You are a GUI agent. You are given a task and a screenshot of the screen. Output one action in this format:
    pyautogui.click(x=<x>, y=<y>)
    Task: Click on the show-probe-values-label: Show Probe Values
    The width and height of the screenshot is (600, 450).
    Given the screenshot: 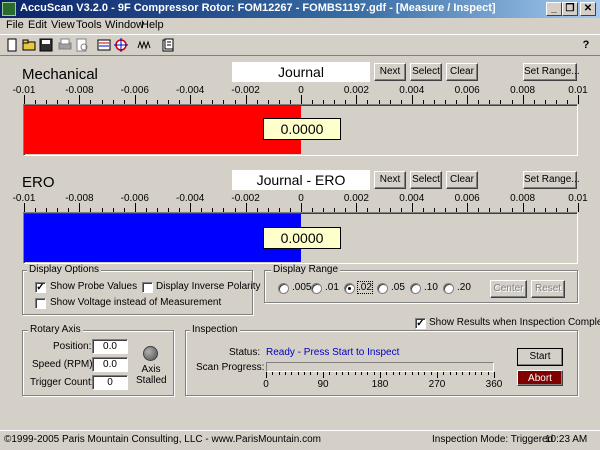 What is the action you would take?
    pyautogui.click(x=93, y=286)
    